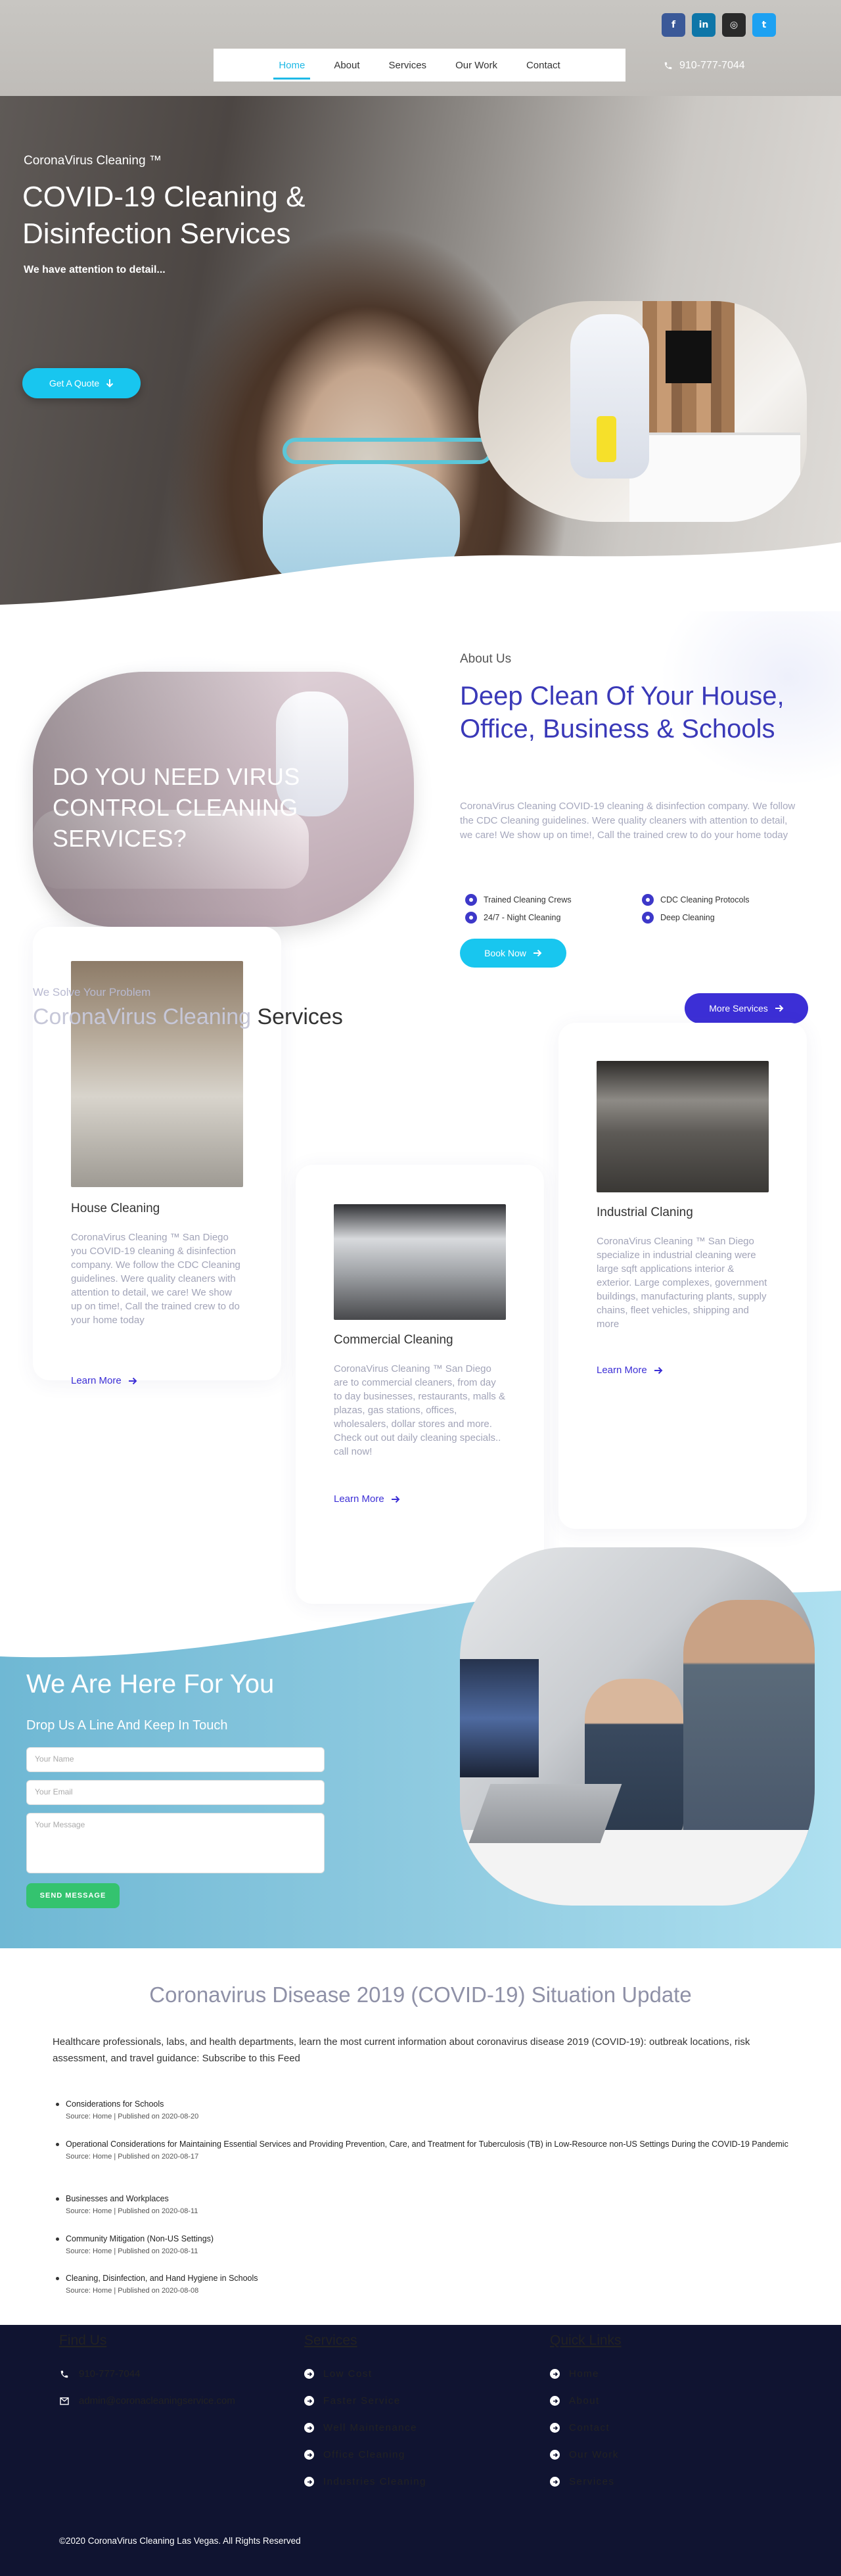 Image resolution: width=841 pixels, height=2576 pixels. What do you see at coordinates (420, 1262) in the screenshot?
I see `commercial-cleaning-image` at bounding box center [420, 1262].